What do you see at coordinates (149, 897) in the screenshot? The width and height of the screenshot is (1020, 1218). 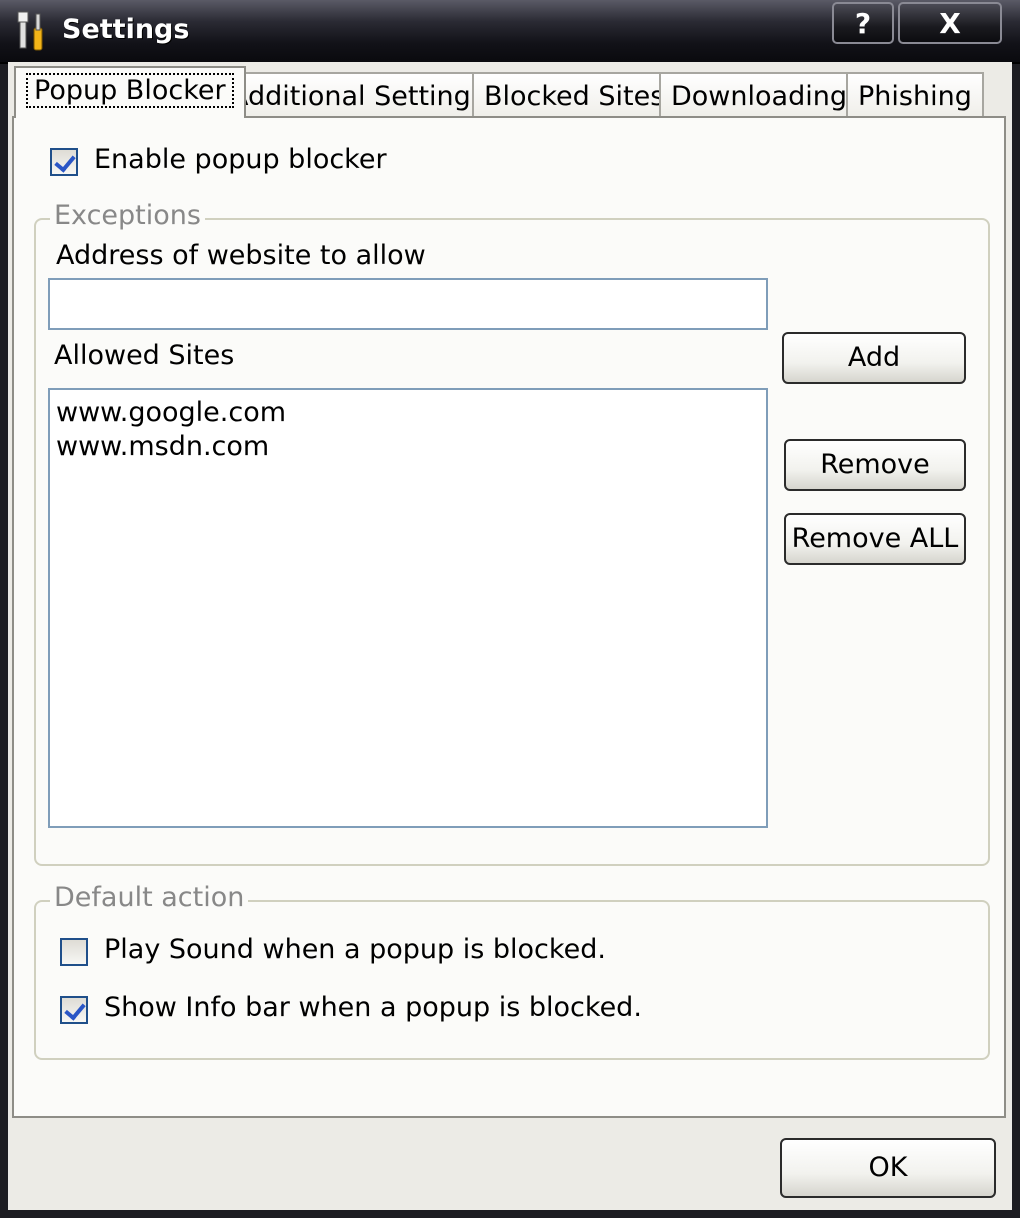 I see `default-action-group-title: Default action` at bounding box center [149, 897].